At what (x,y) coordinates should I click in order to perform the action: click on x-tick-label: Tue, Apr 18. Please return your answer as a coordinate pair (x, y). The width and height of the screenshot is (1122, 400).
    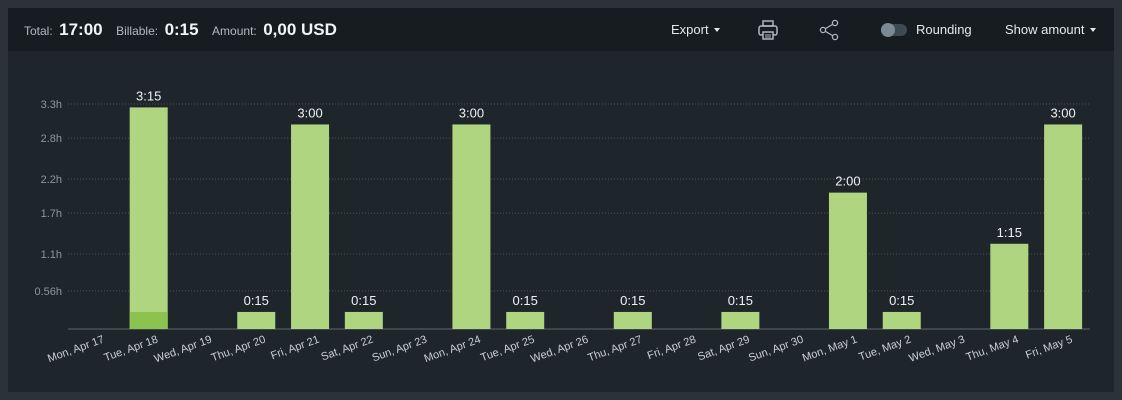
    Looking at the image, I should click on (131, 349).